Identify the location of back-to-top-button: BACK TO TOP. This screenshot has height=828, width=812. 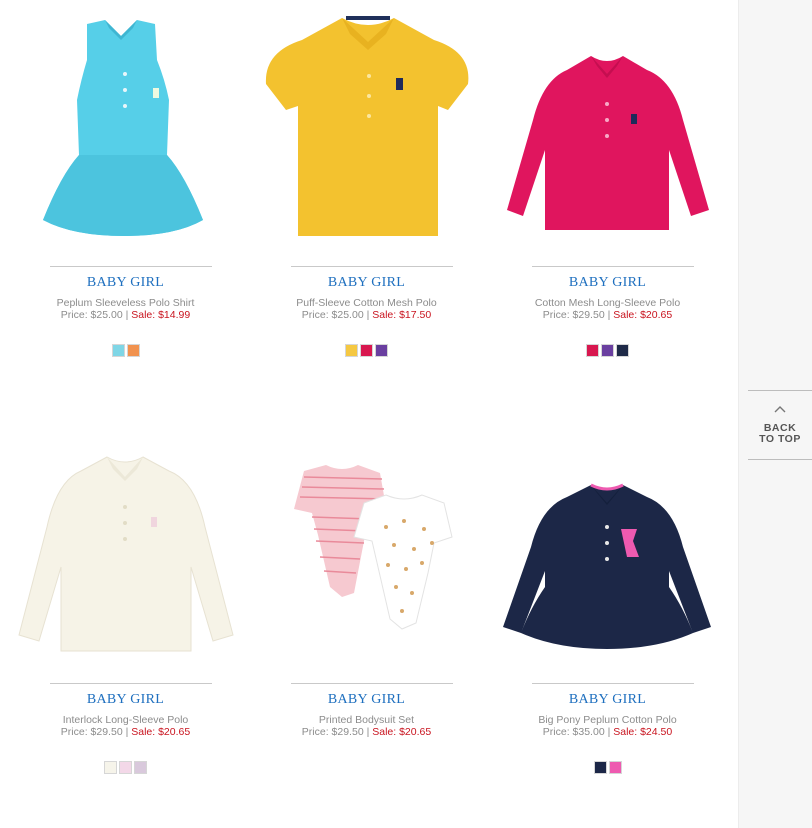
(780, 425).